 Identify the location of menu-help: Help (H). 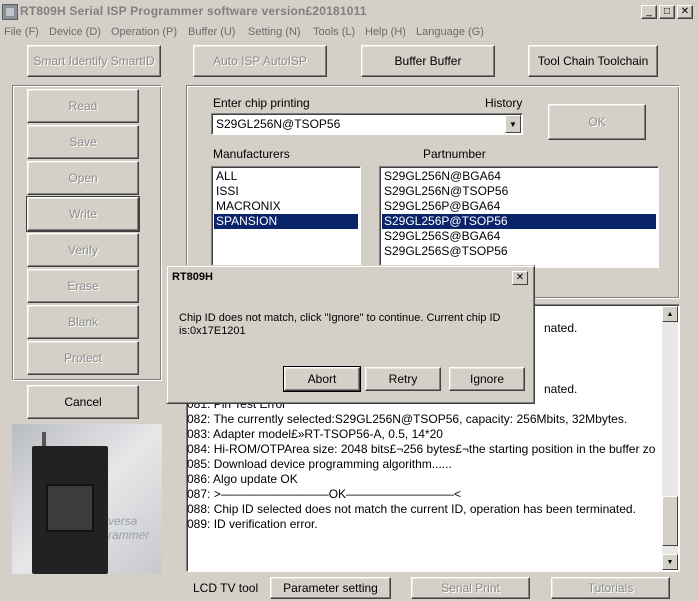
(385, 32).